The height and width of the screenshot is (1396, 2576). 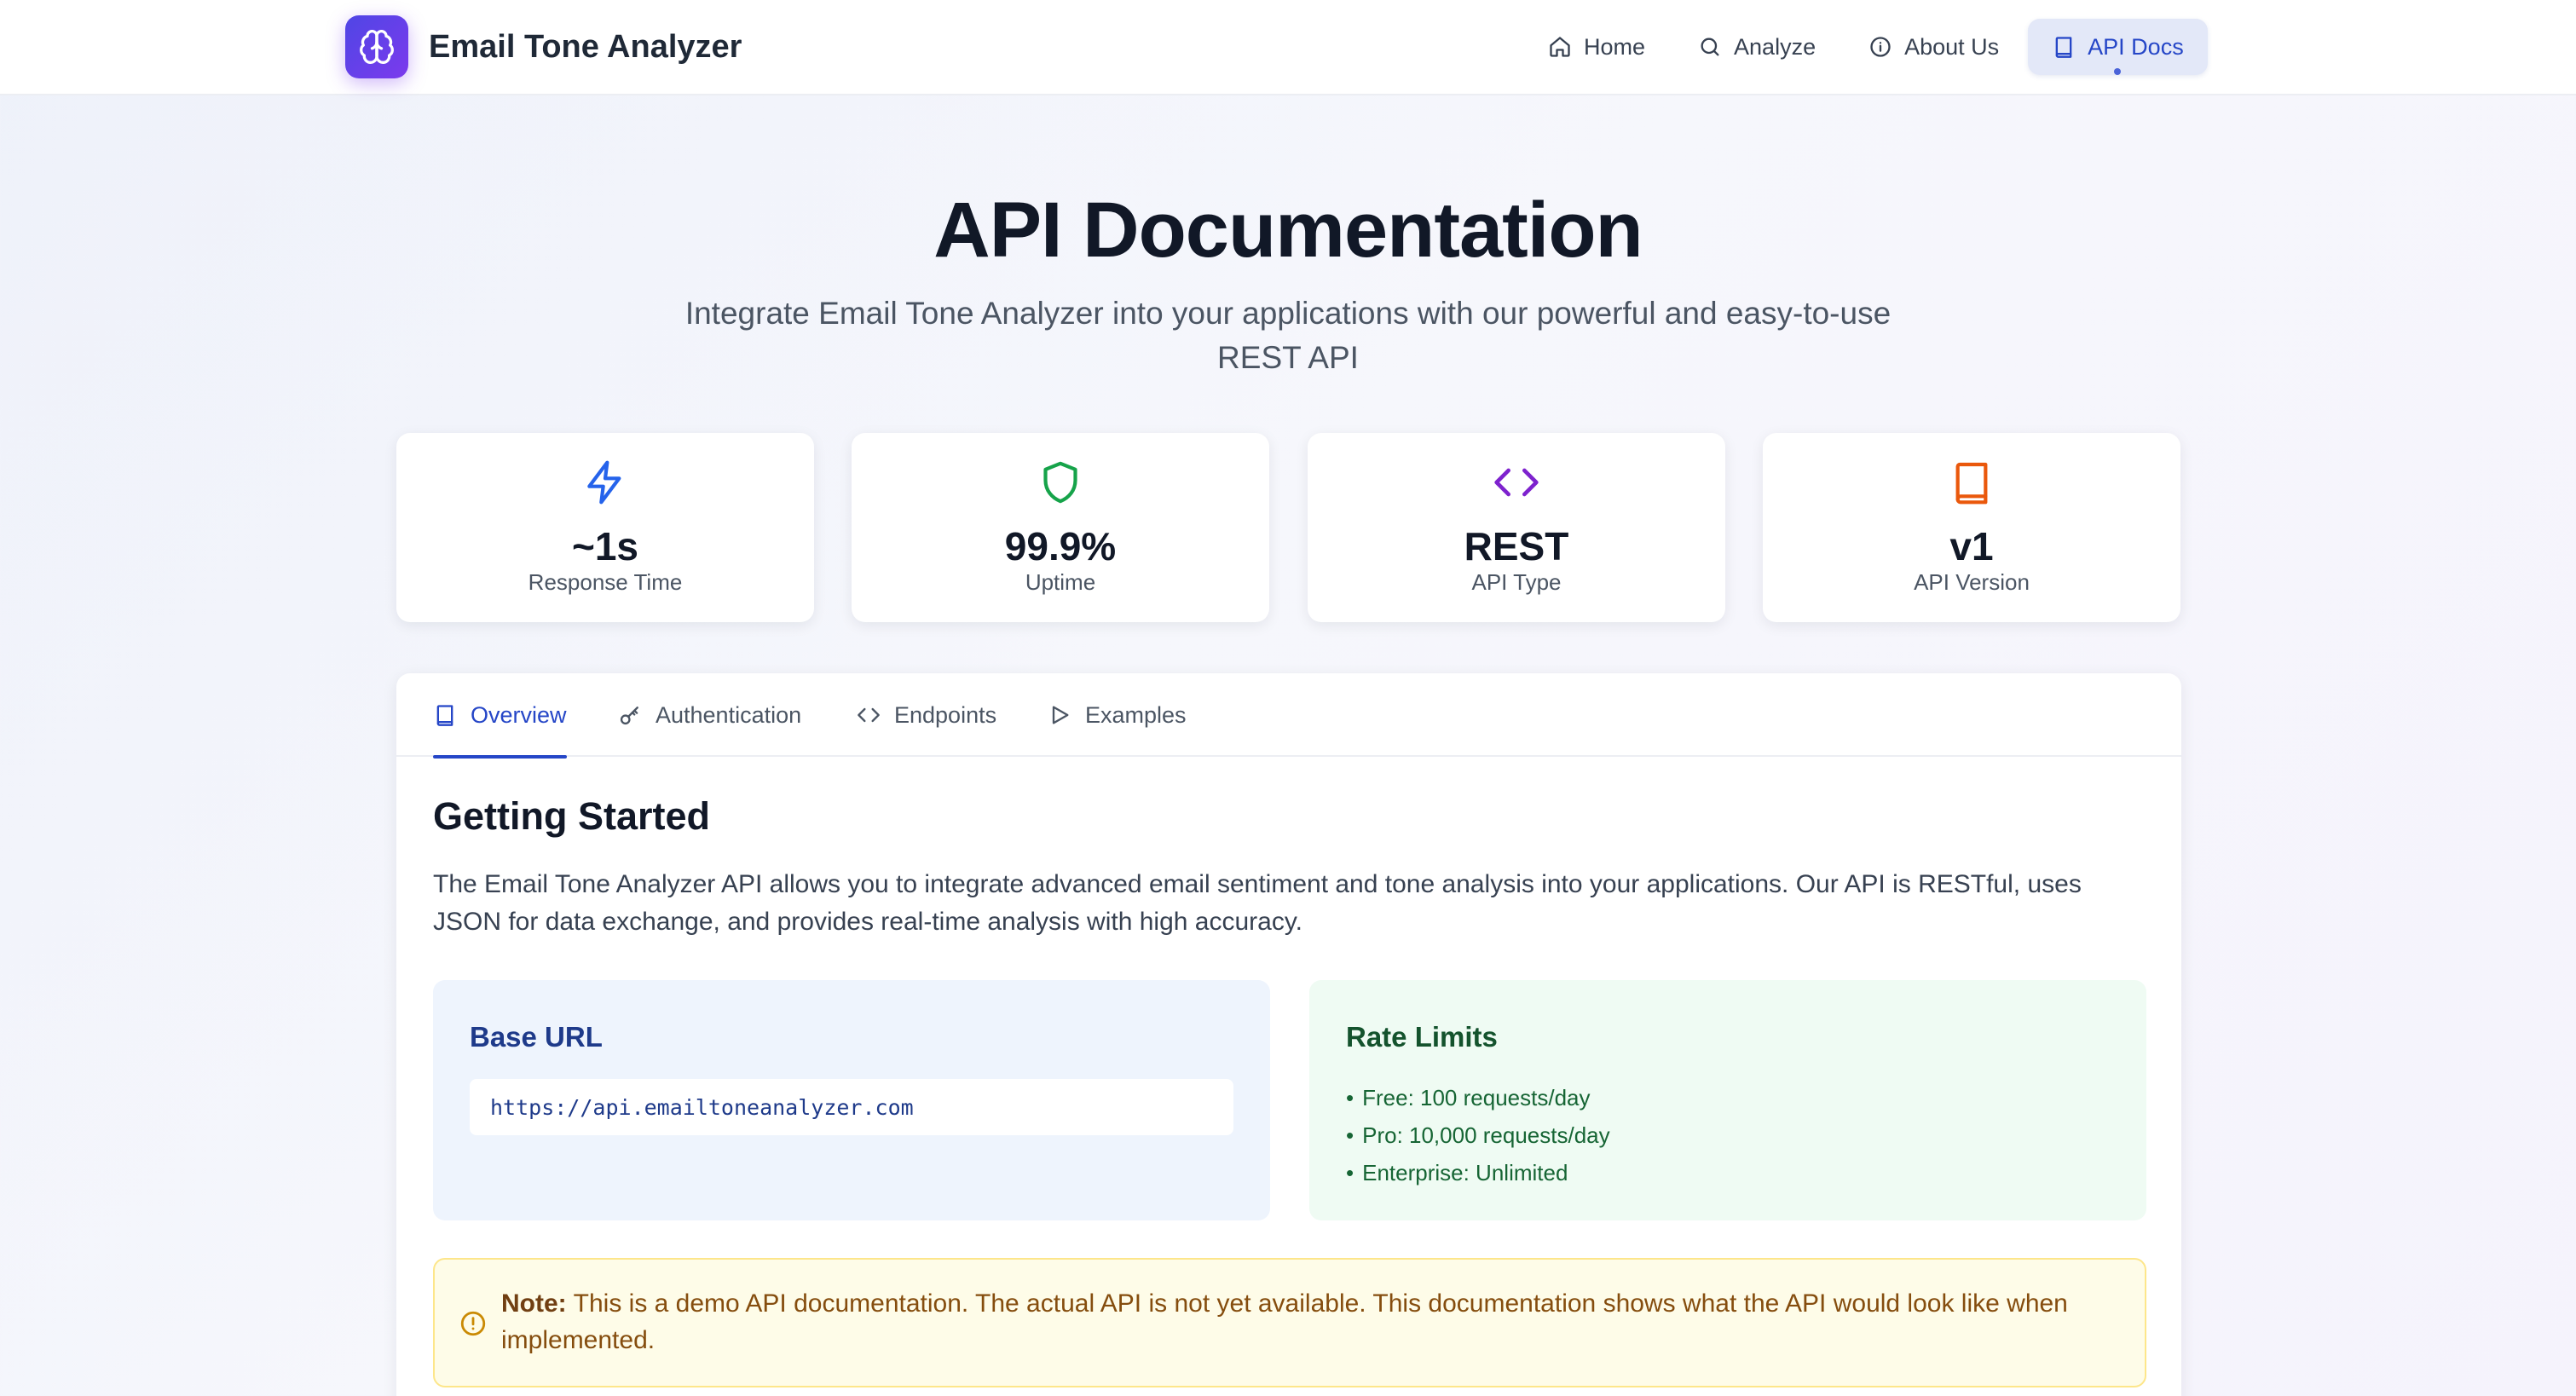 I want to click on list-item: Enterprise: Unlimited, so click(x=1478, y=1172).